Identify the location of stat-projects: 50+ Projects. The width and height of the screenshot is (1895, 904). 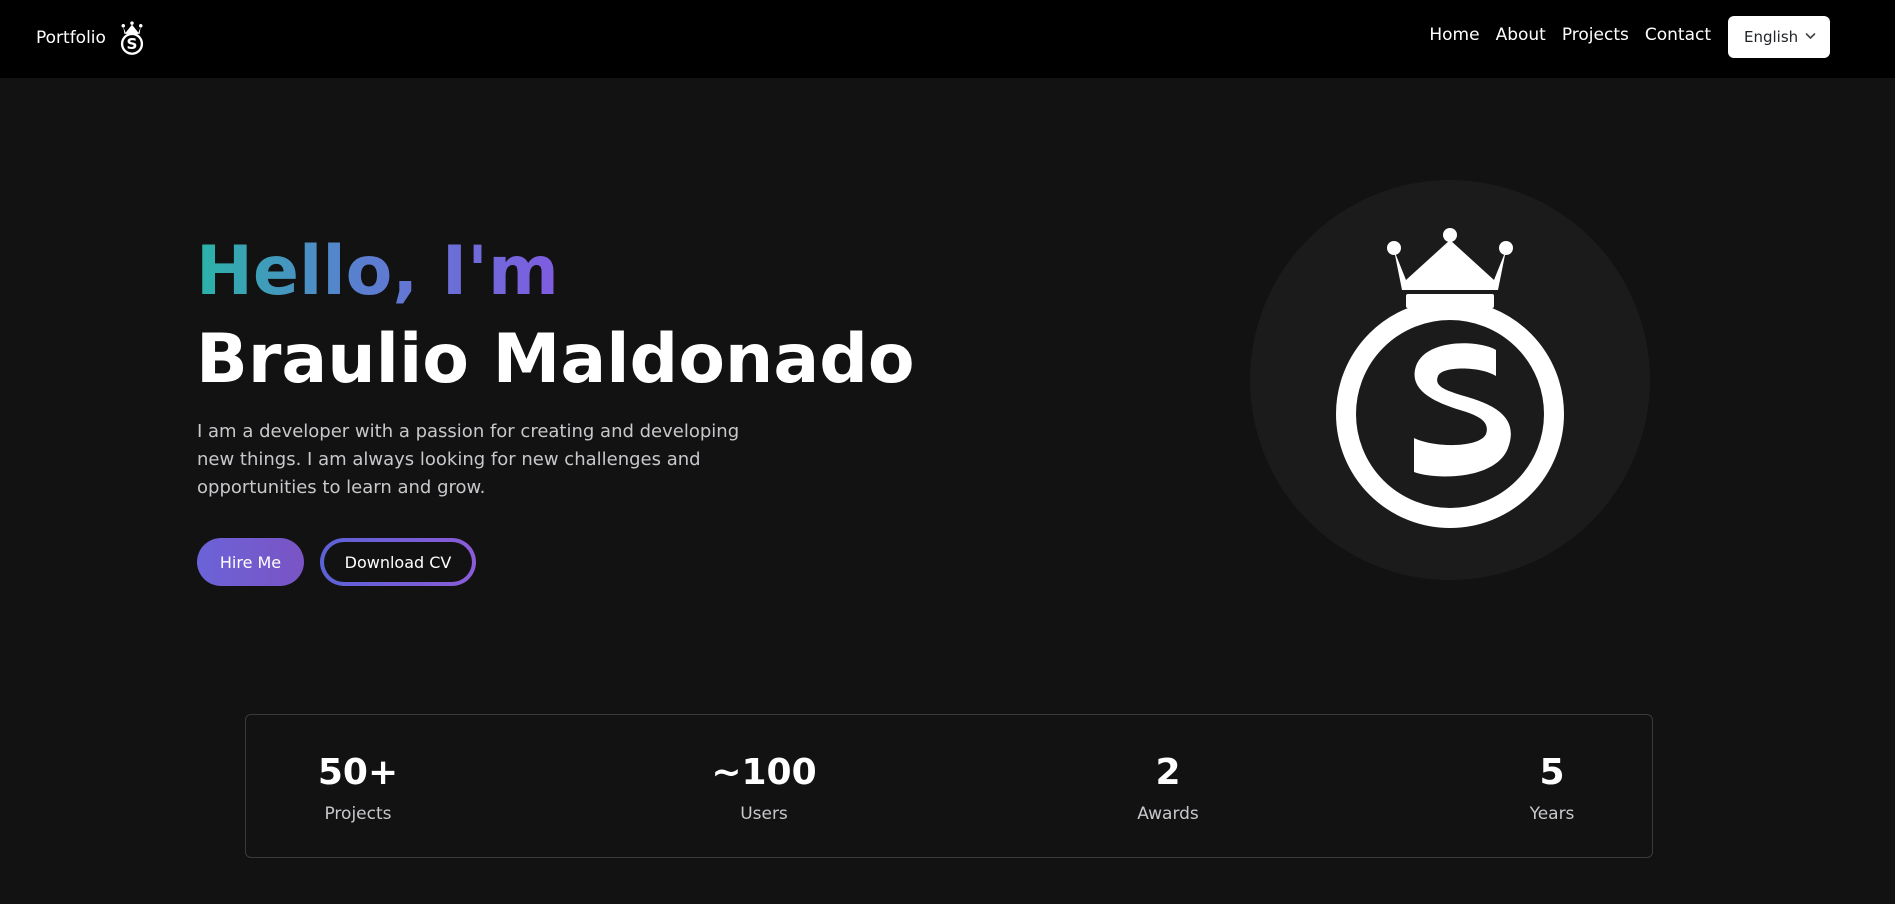
(358, 789).